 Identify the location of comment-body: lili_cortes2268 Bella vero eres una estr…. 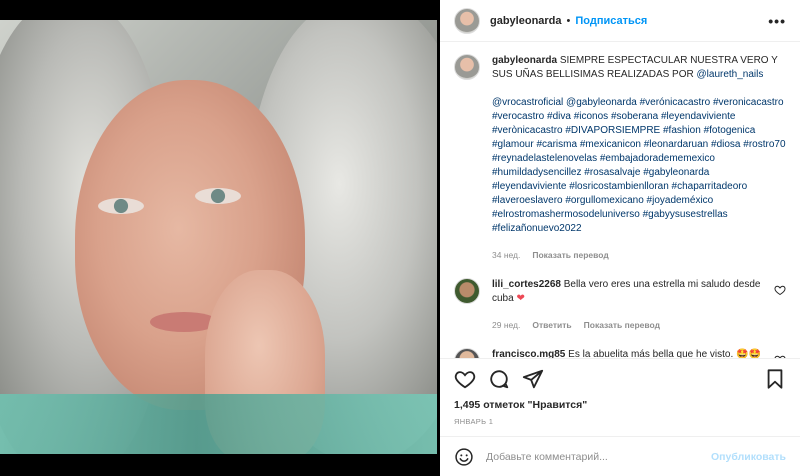
(629, 305).